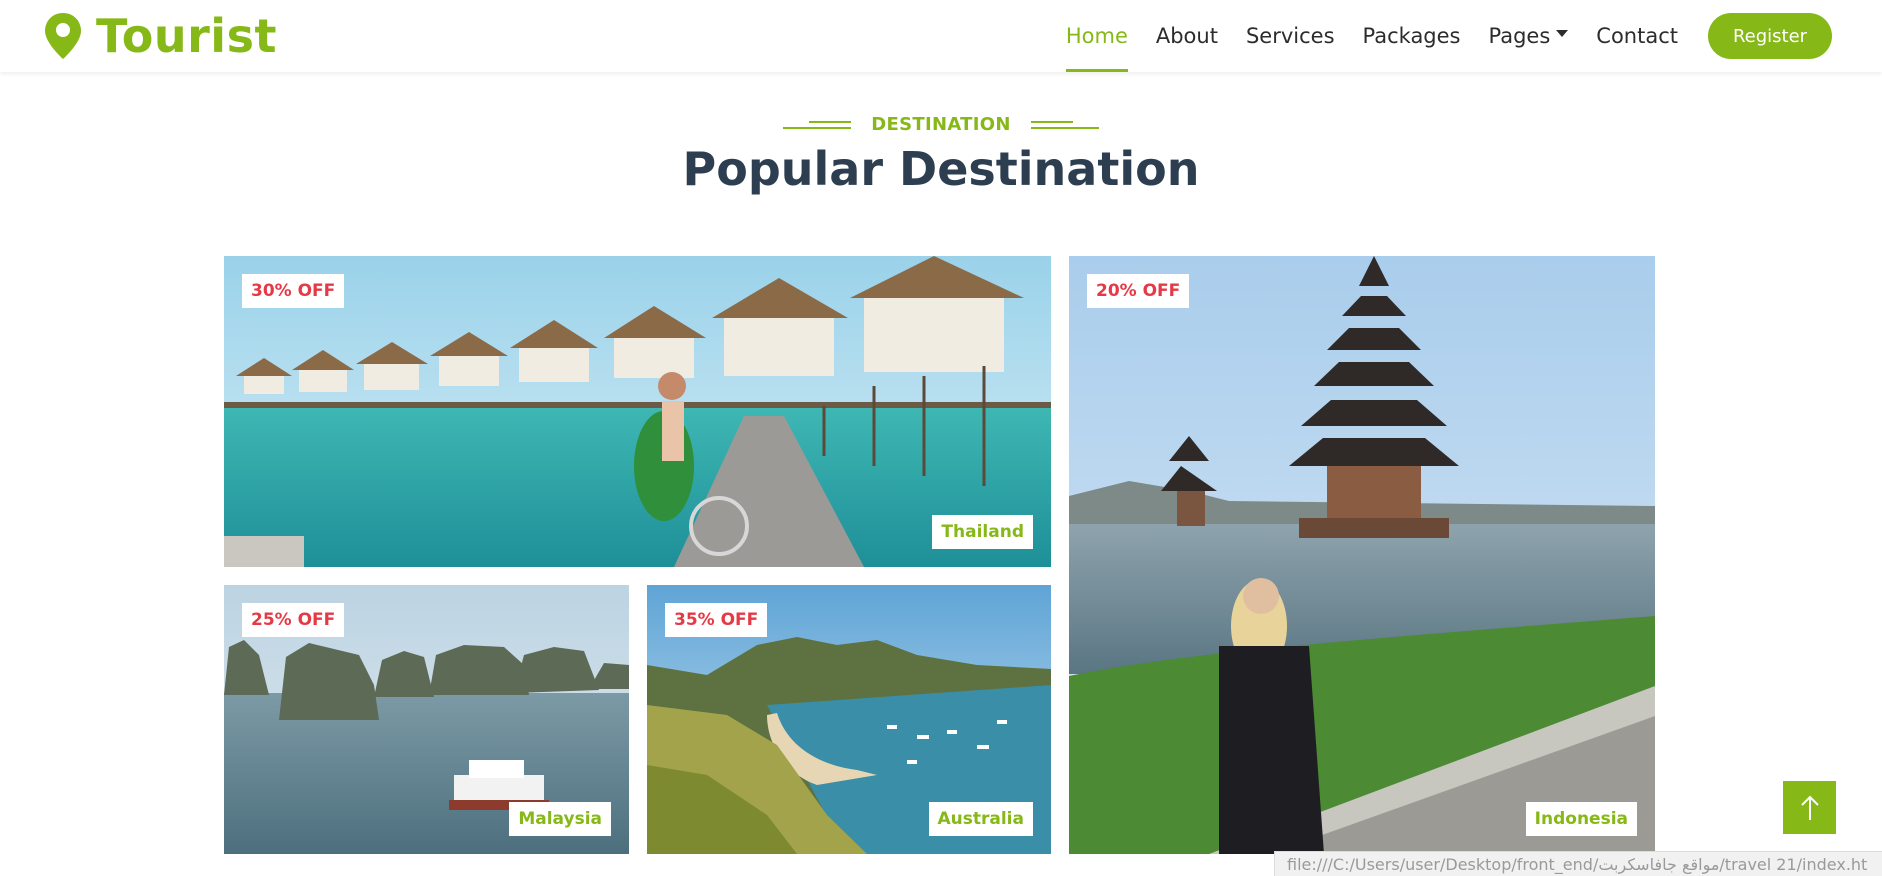  What do you see at coordinates (1096, 36) in the screenshot?
I see `nav-home: Home` at bounding box center [1096, 36].